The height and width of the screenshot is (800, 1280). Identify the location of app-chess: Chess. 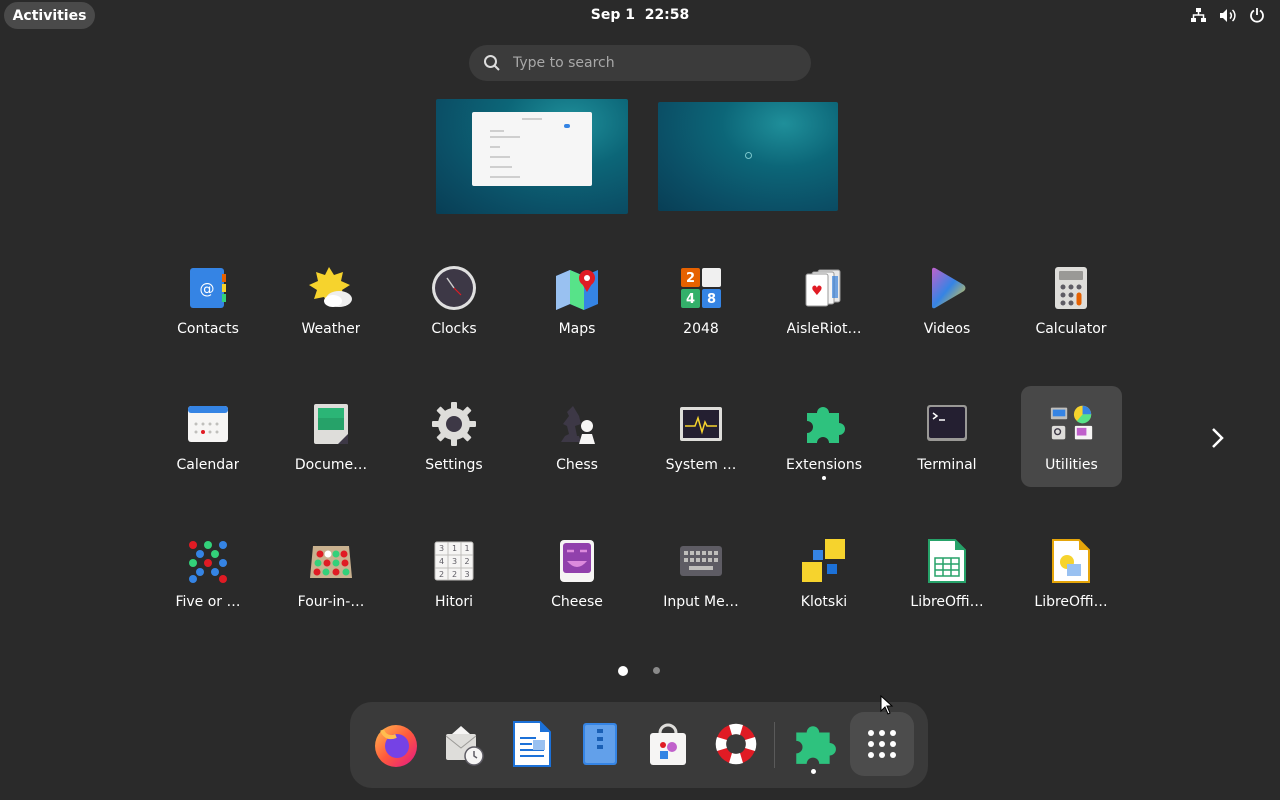
(577, 438).